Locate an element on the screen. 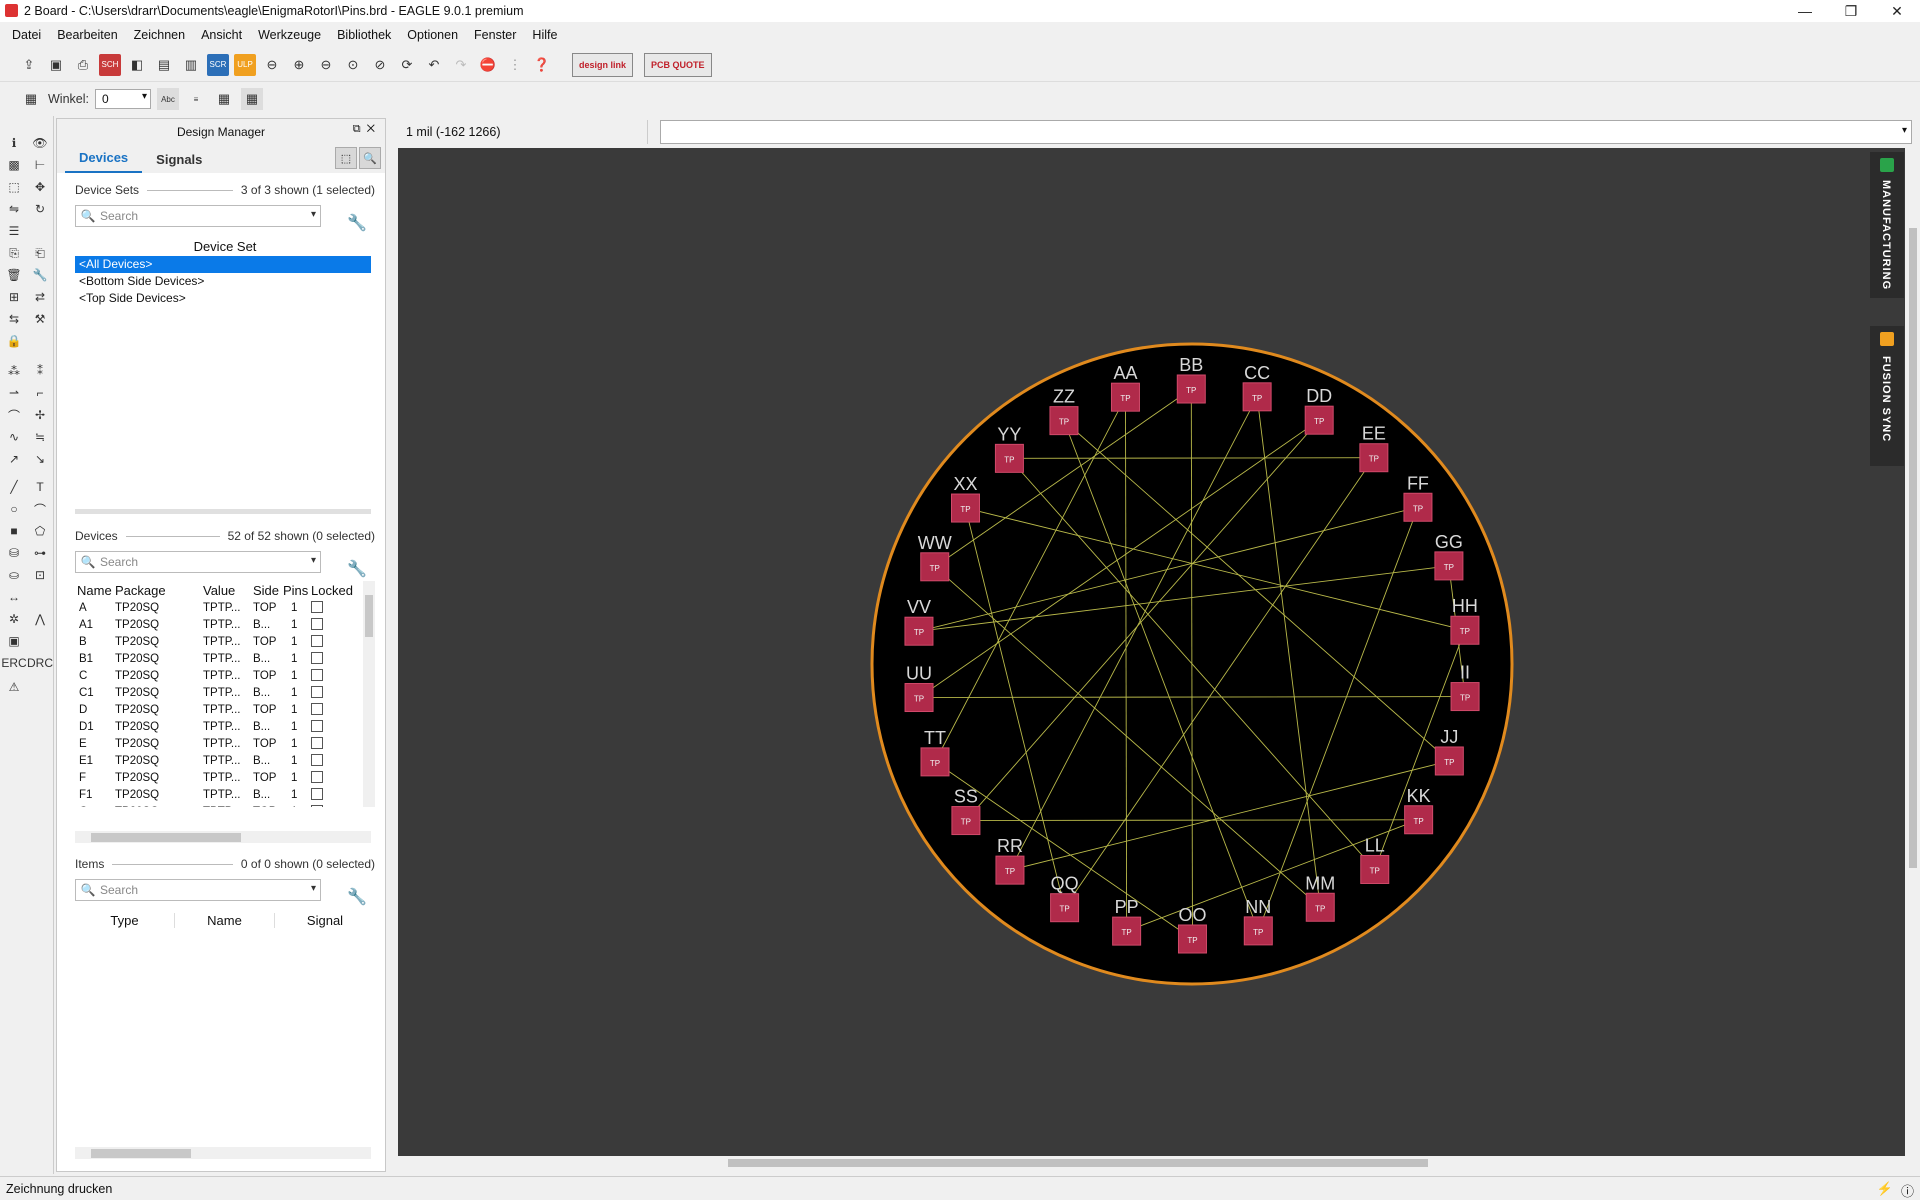 This screenshot has width=1920, height=1200. pad: RR TP is located at coordinates (1010, 860).